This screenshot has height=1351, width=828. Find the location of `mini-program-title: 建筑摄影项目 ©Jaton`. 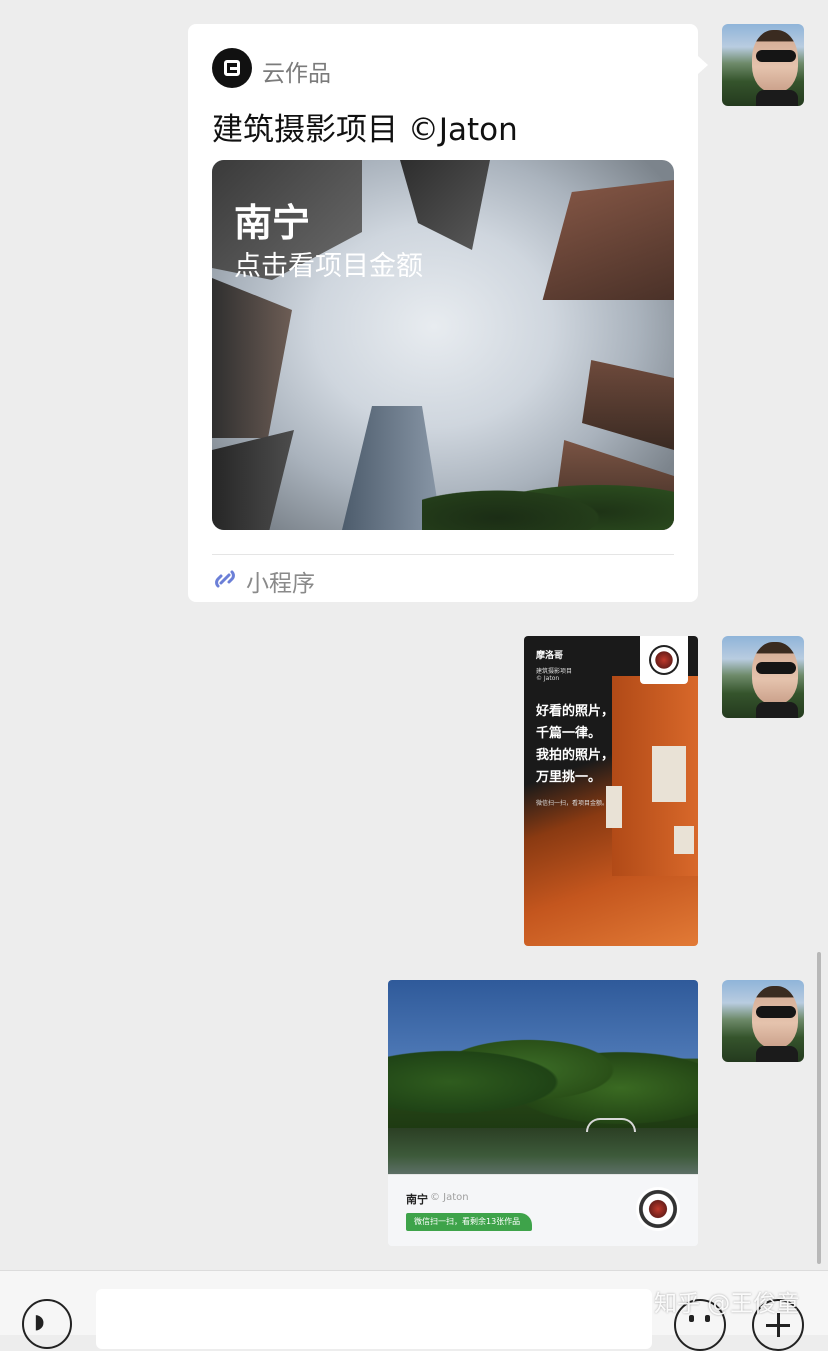

mini-program-title: 建筑摄影项目 ©Jaton is located at coordinates (365, 130).